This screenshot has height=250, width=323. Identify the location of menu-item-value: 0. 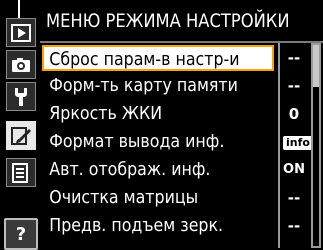
(294, 114).